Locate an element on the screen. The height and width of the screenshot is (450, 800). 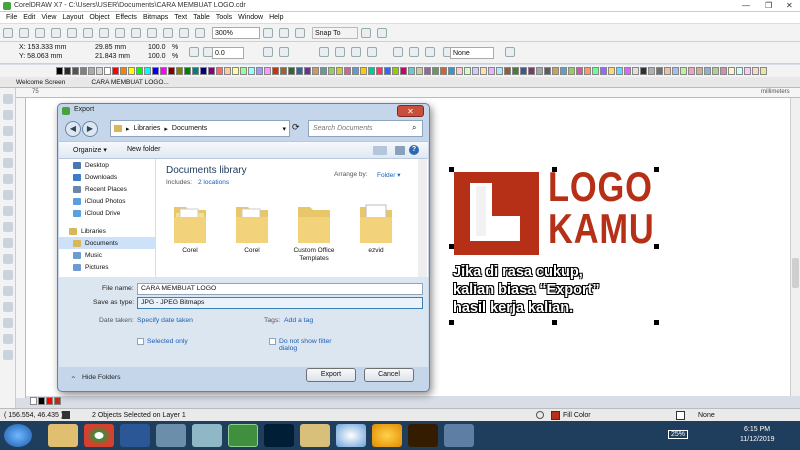
new-icon is located at coordinates (8, 32).